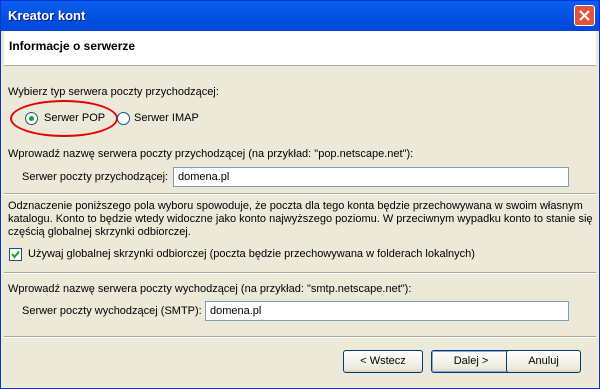  What do you see at coordinates (112, 311) in the screenshot?
I see `outgoing-server-label: Serwer poczty wychodzącej (SMTP):` at bounding box center [112, 311].